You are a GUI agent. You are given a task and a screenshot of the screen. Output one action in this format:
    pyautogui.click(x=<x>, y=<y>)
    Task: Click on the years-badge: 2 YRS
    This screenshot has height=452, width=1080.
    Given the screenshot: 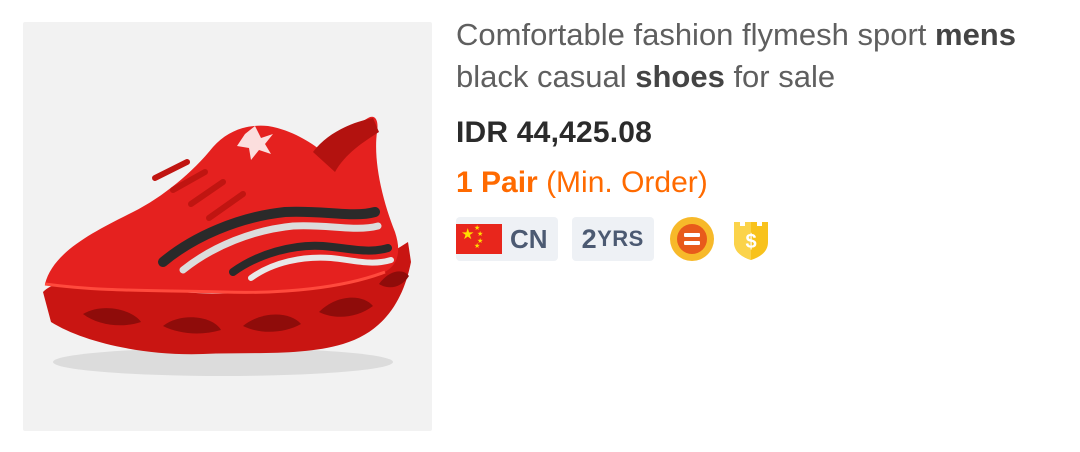 What is the action you would take?
    pyautogui.click(x=612, y=239)
    